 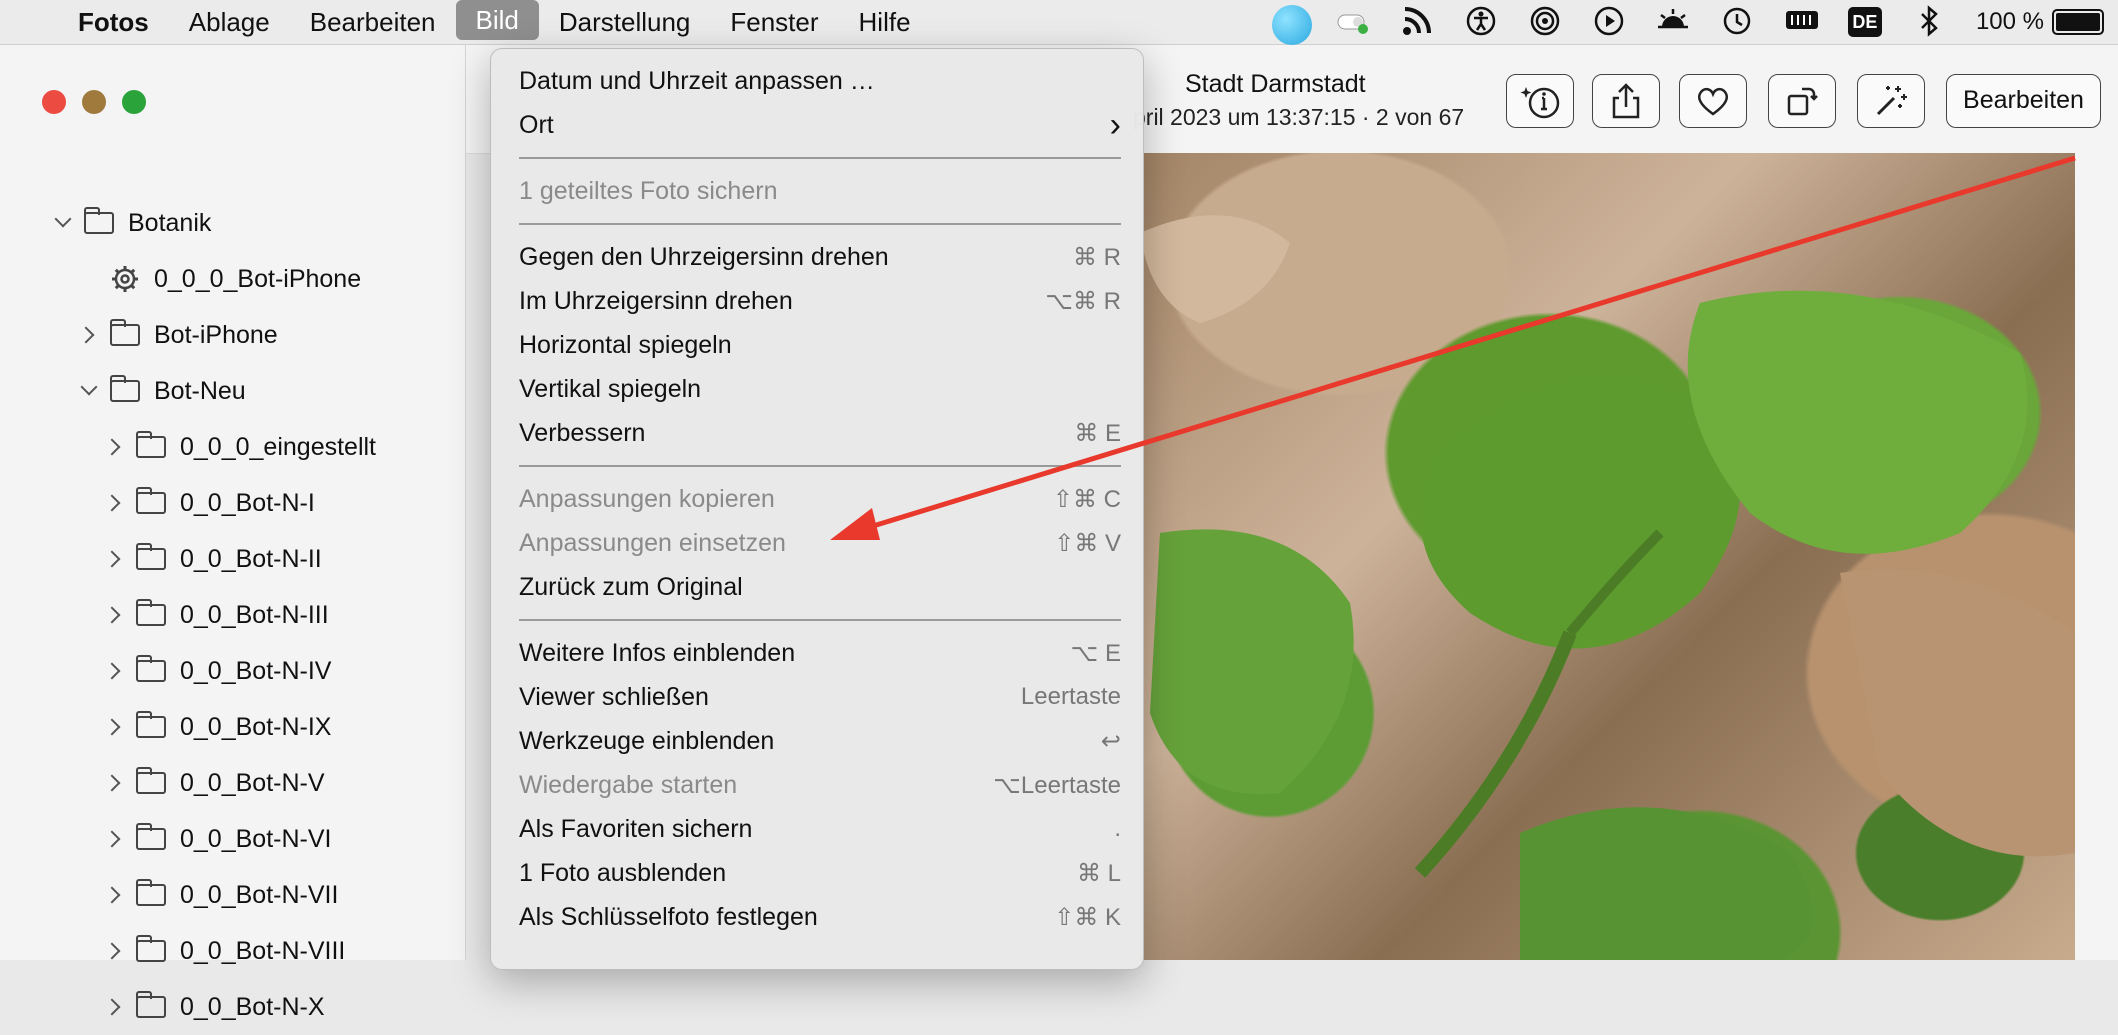 What do you see at coordinates (256, 726) in the screenshot?
I see `sidebar-item-label: 0_0_Bot-N-IX` at bounding box center [256, 726].